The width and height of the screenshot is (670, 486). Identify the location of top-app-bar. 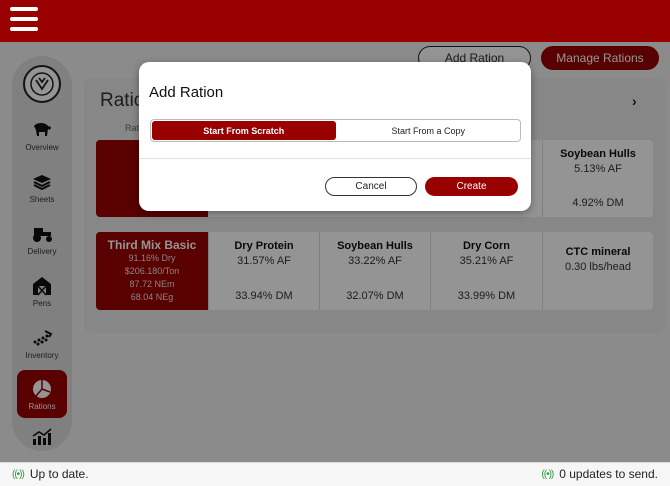
(335, 21).